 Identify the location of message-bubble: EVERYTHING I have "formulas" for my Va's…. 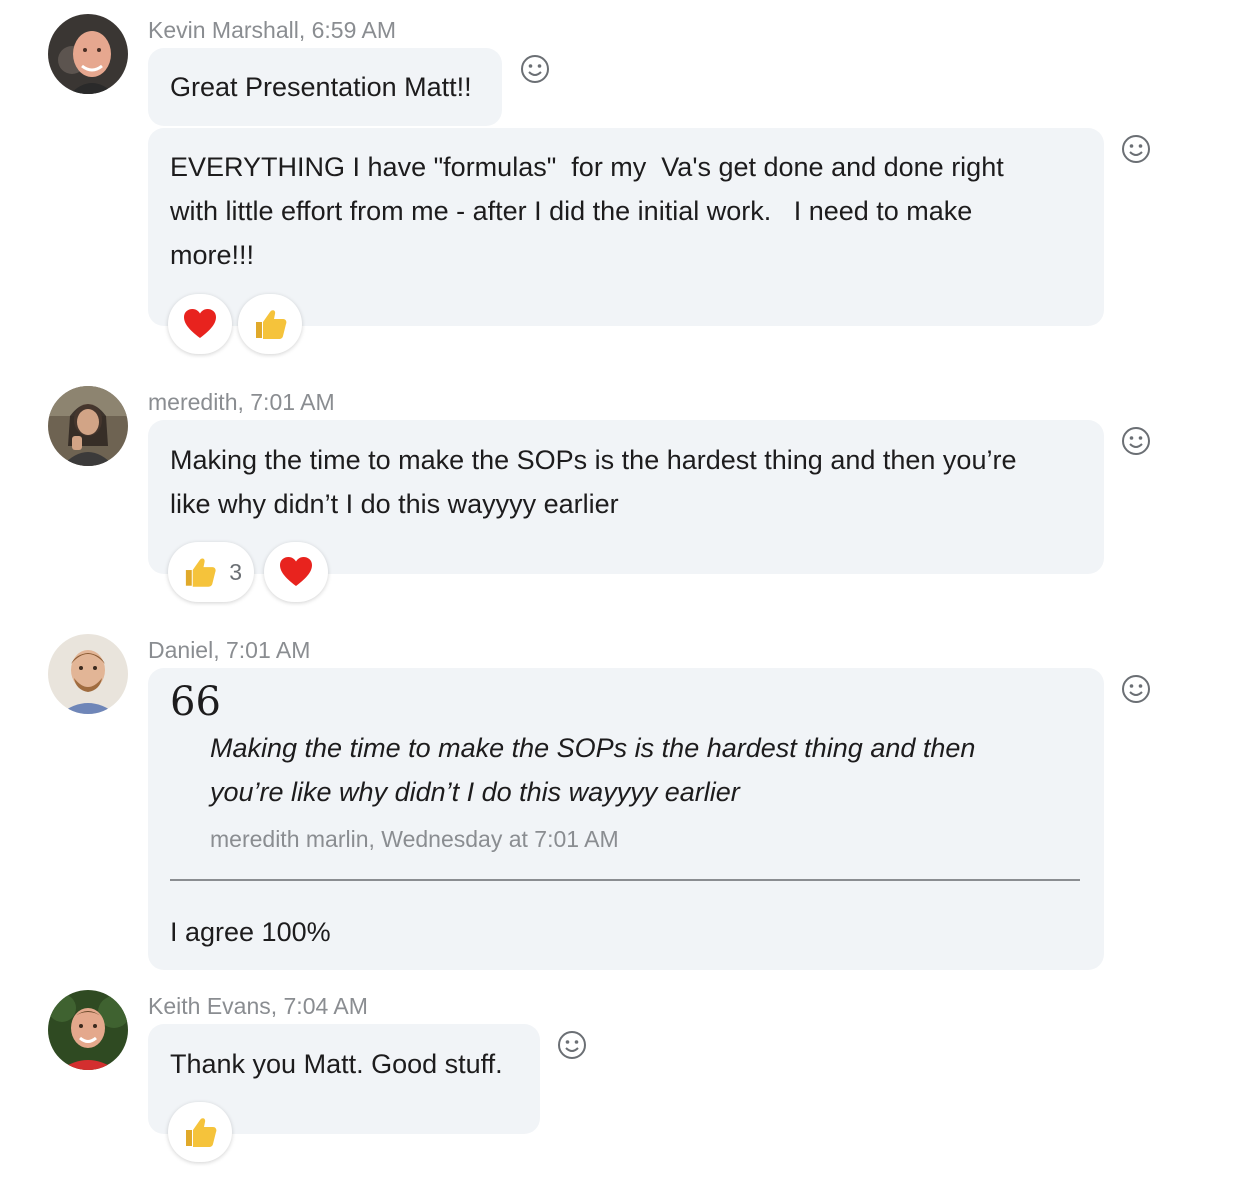
(626, 227).